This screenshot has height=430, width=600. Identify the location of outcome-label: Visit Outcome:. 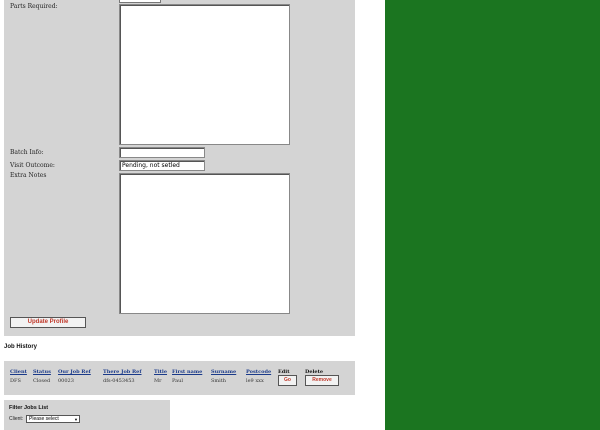
(32, 165).